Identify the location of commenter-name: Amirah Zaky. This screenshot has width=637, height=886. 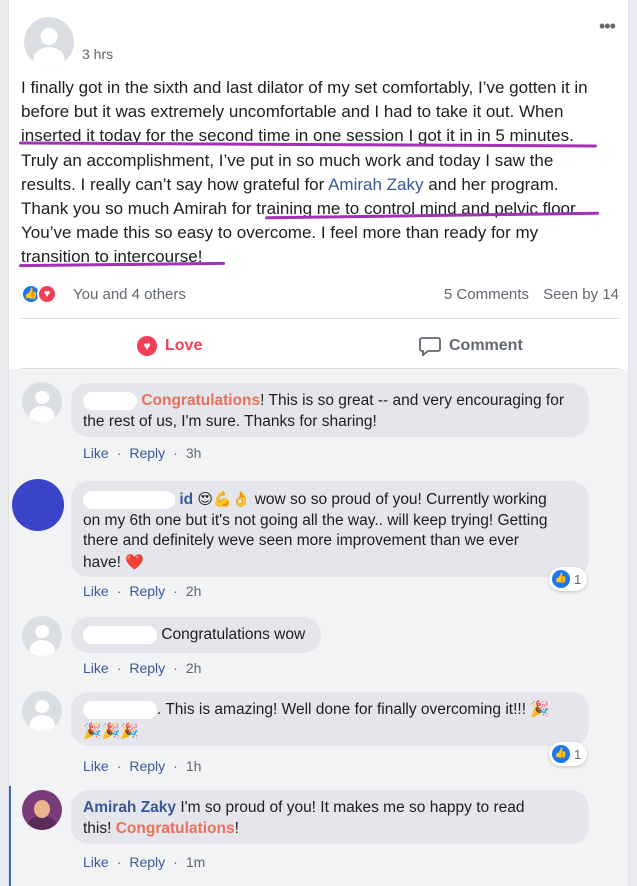
(129, 807).